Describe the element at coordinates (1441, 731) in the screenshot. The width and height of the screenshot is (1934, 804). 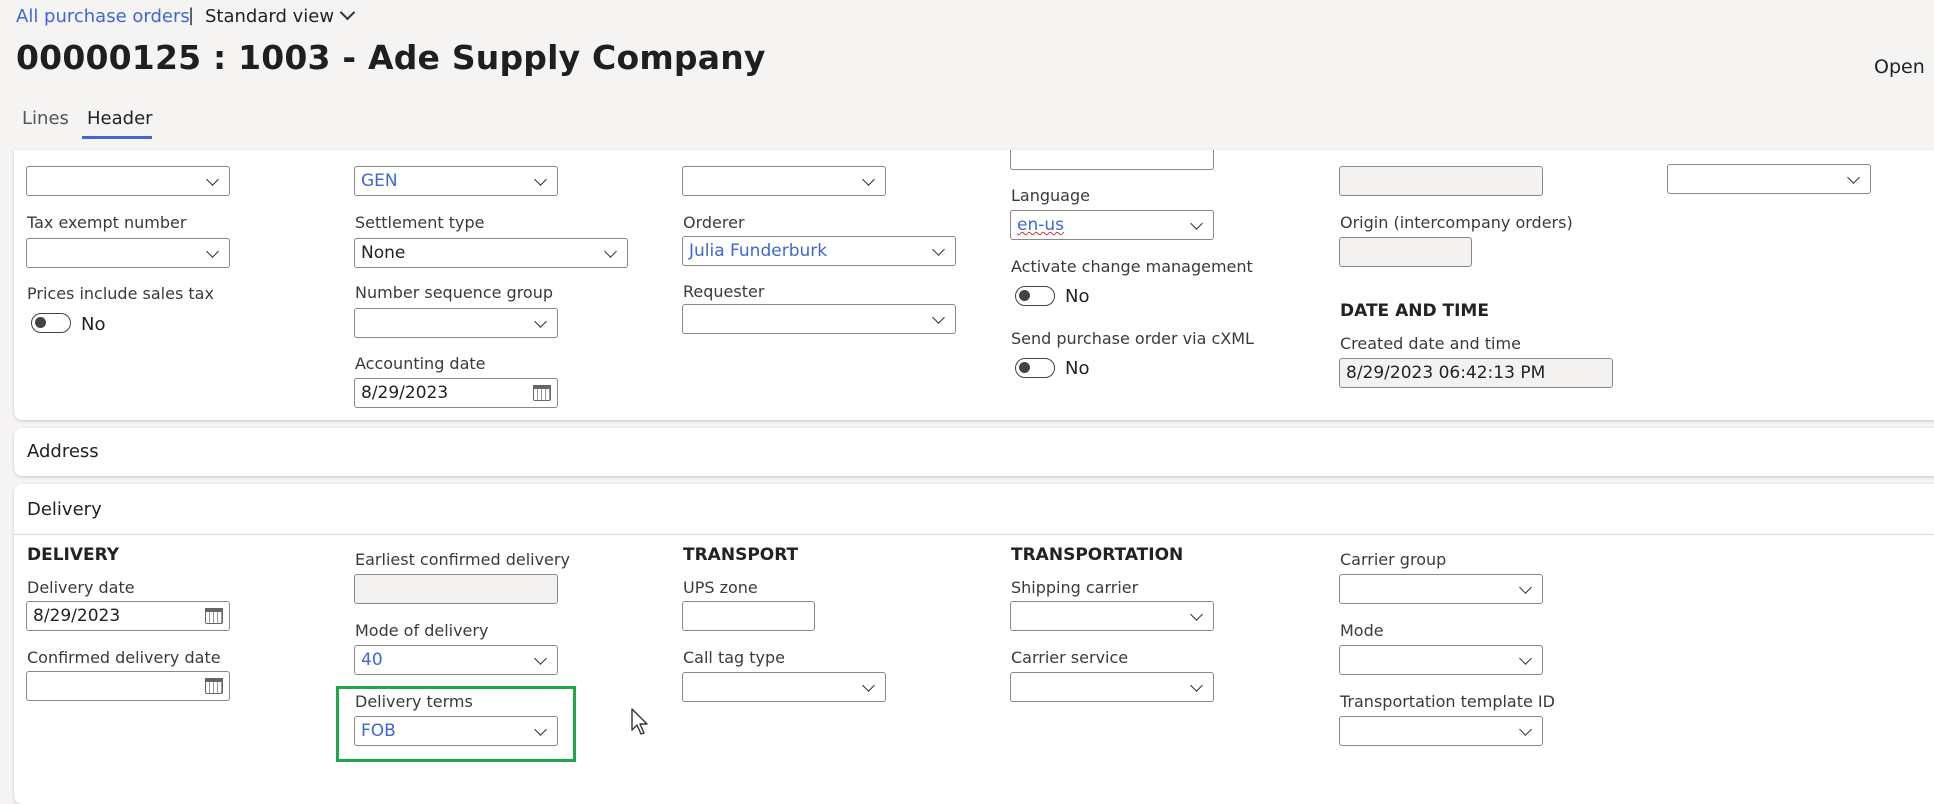
I see `template-dropdown` at that location.